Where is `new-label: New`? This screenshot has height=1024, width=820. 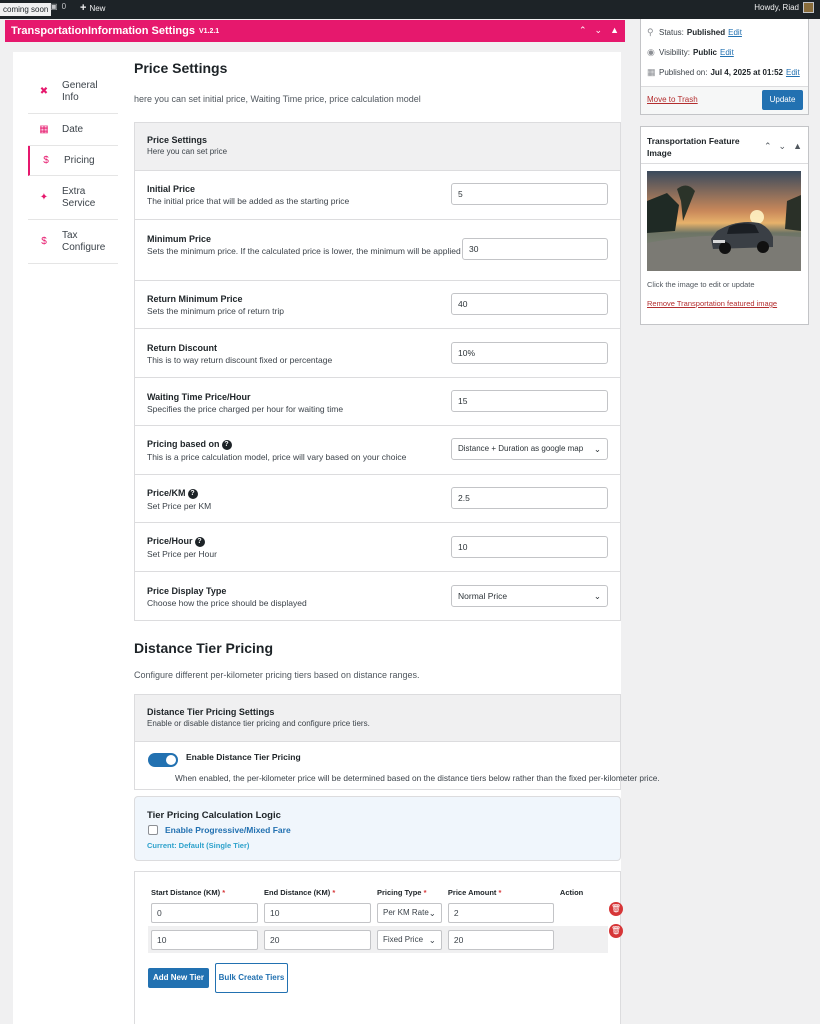
new-label: New is located at coordinates (97, 8).